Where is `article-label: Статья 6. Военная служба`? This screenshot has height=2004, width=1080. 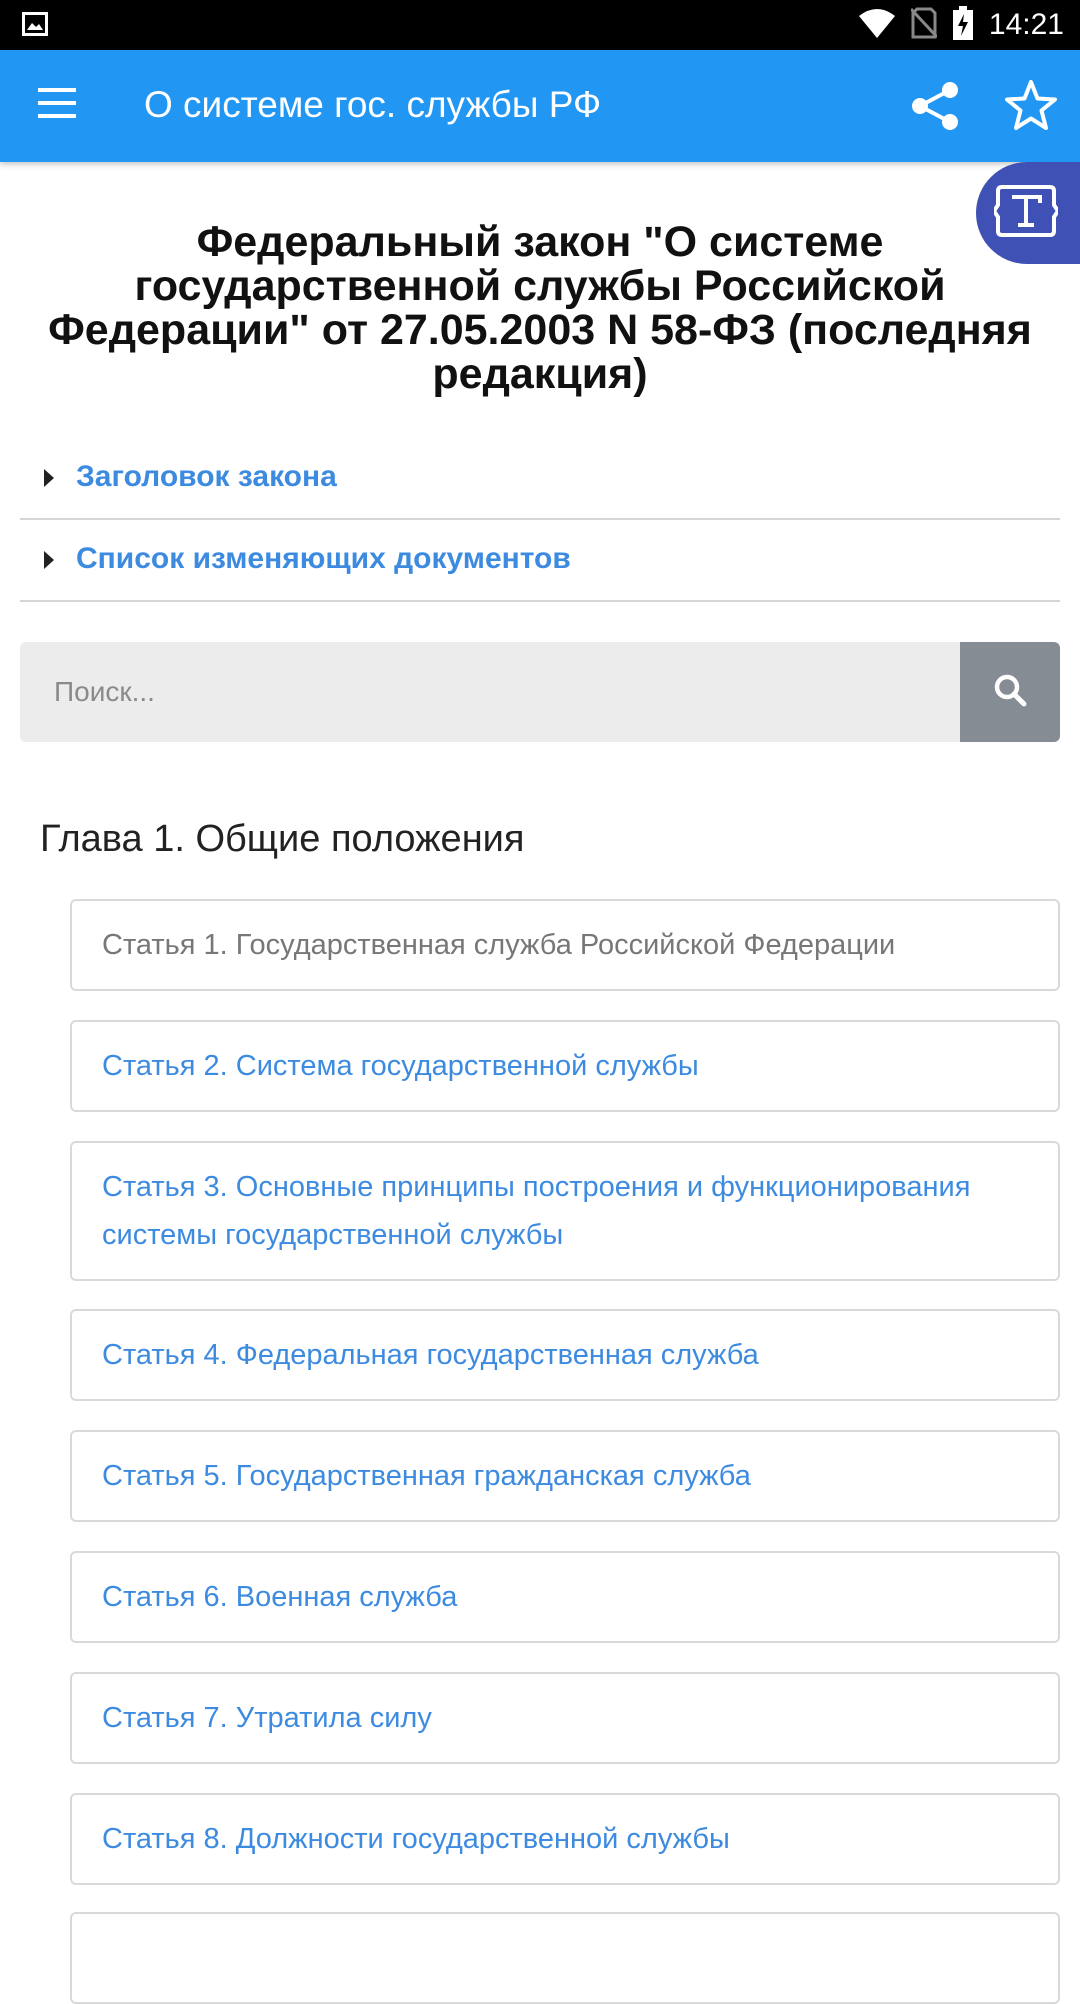 article-label: Статья 6. Военная служба is located at coordinates (280, 1597).